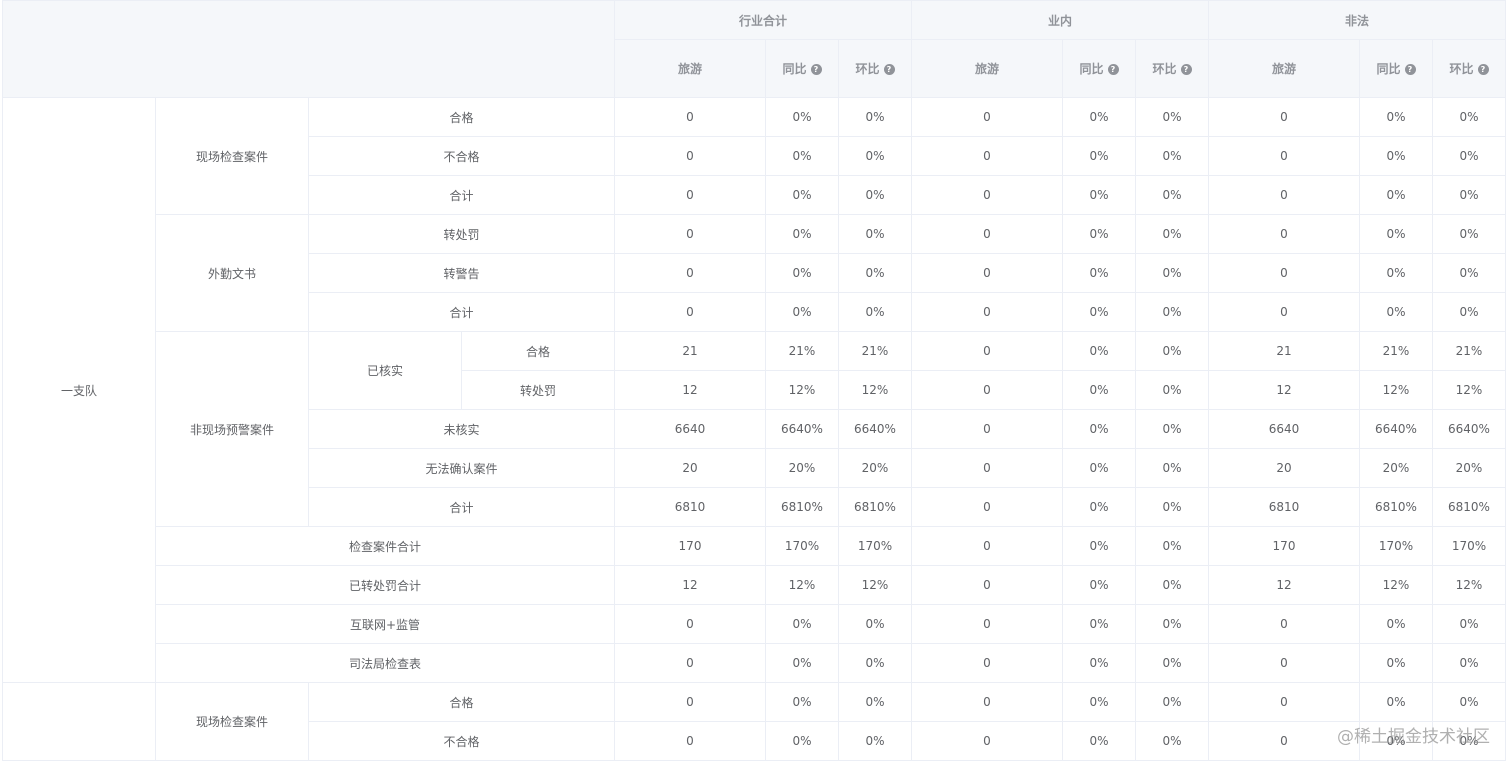 This screenshot has height=764, width=1512. Describe the element at coordinates (1413, 737) in the screenshot. I see `watermark: @稀土掘金技术社区` at that location.